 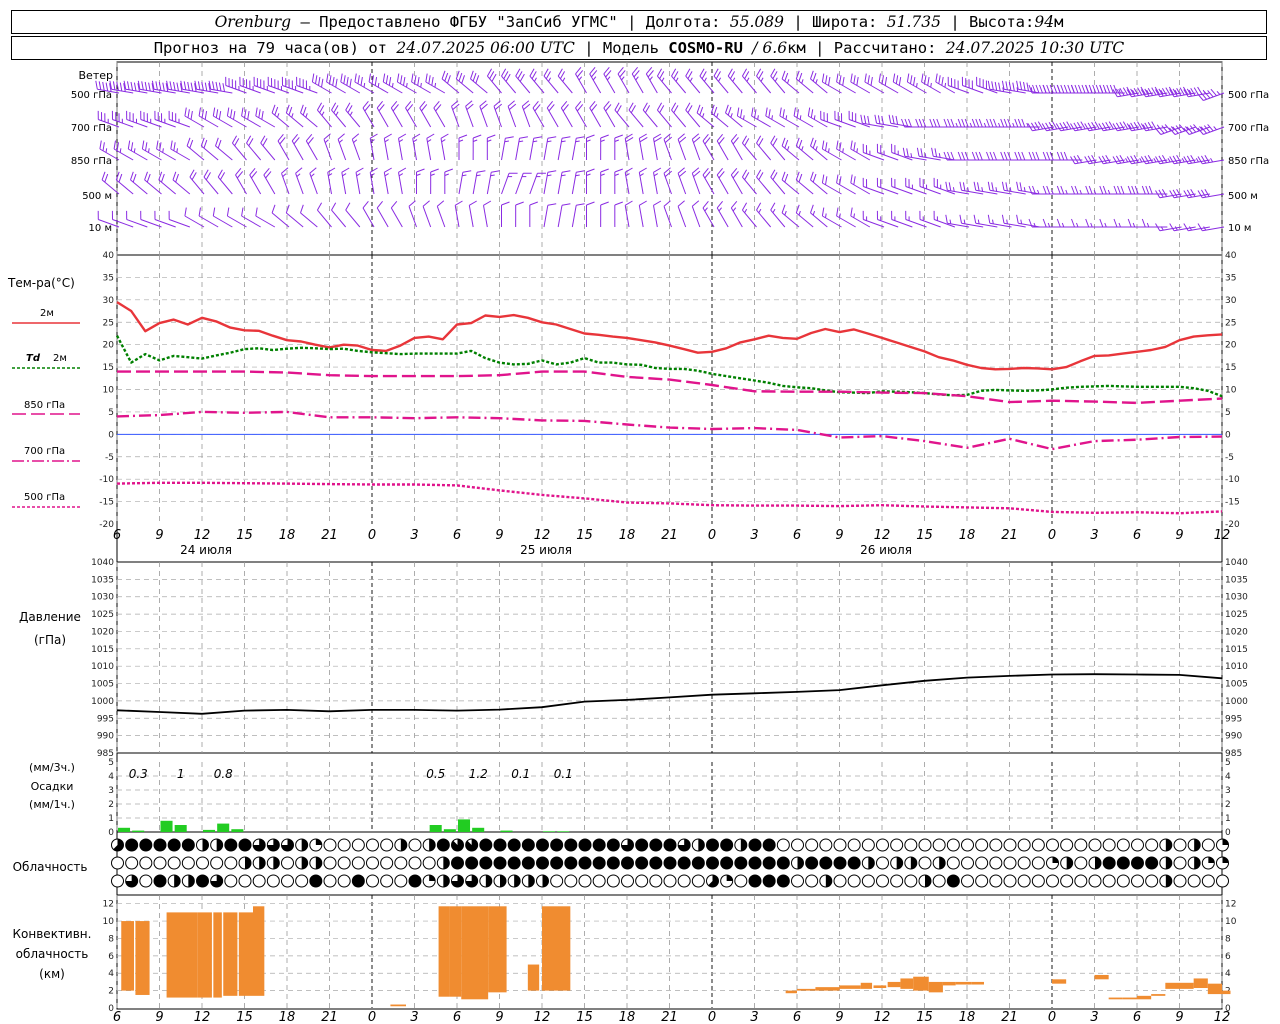 I want to click on wind-level-label-5: 10 м, so click(x=100, y=228).